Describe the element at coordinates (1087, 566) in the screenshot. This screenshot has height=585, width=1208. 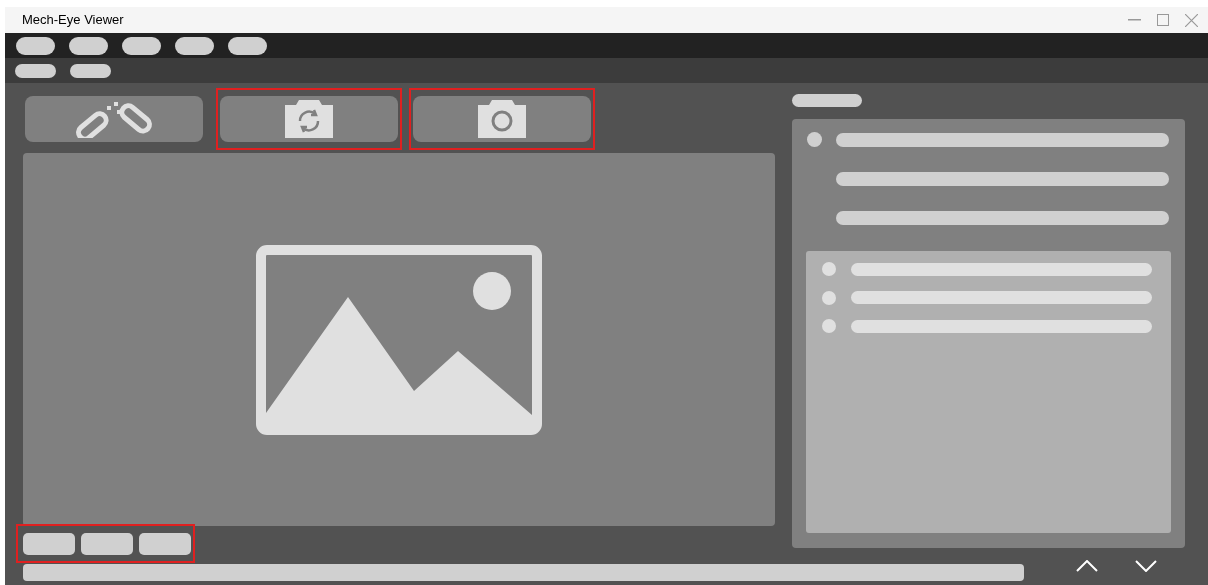
I see `chevron-up-icon` at that location.